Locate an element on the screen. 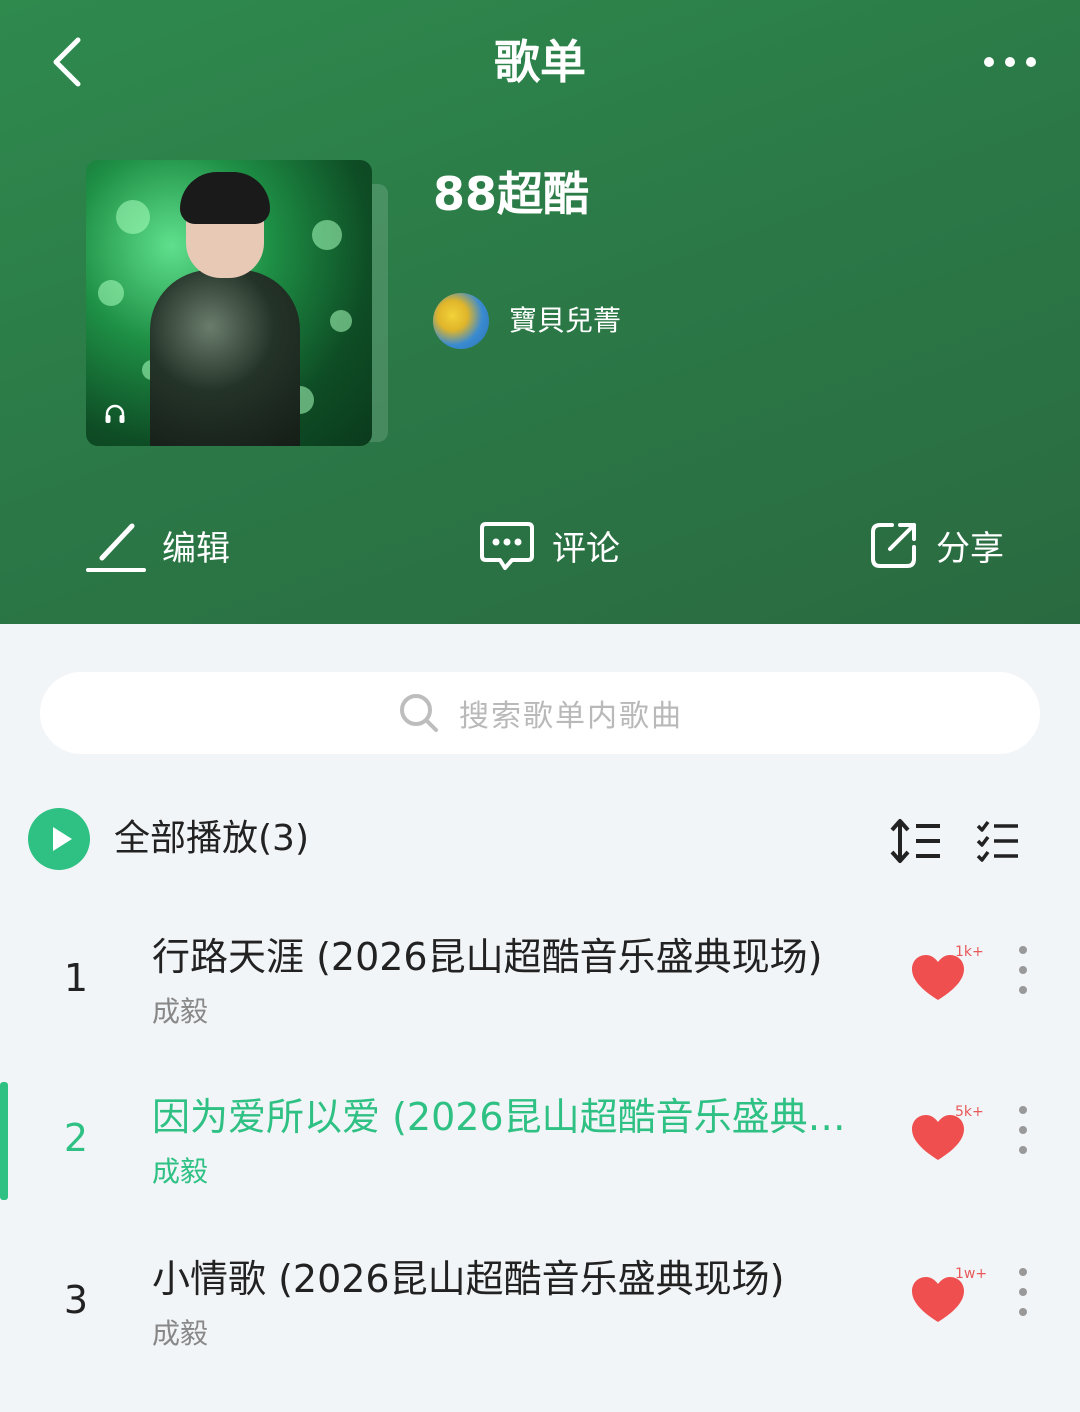  play-all-label: 全部播放(3) is located at coordinates (211, 839).